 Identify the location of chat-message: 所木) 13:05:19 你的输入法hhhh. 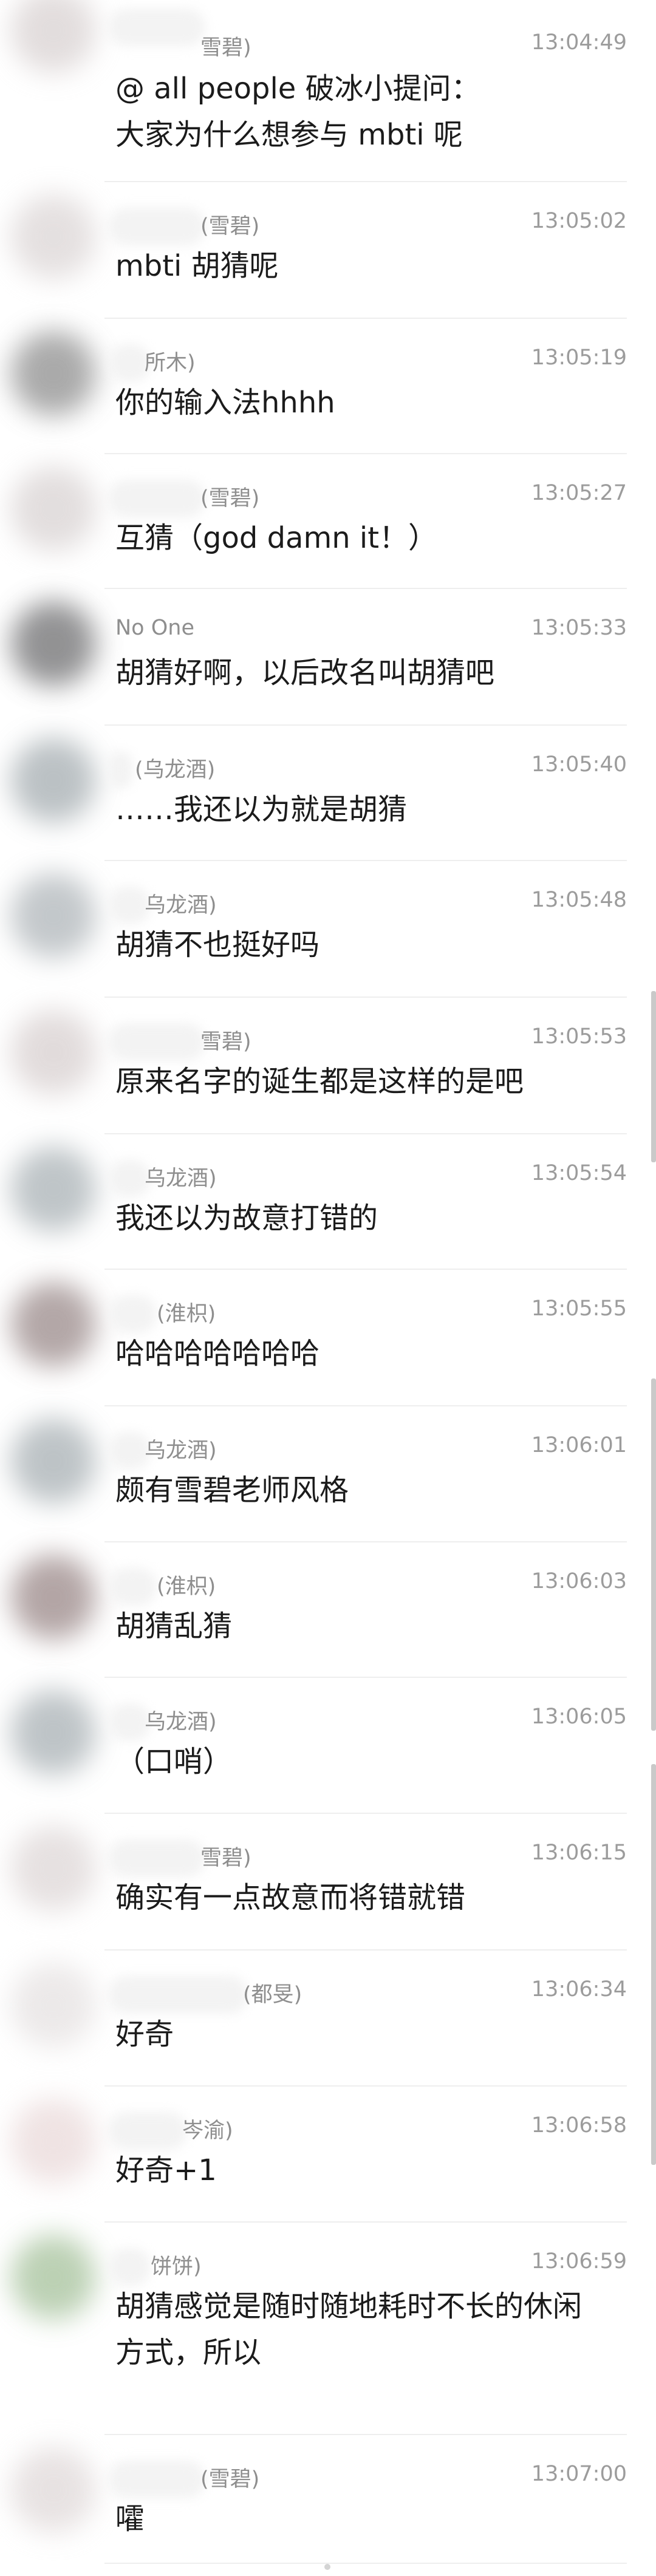
(328, 386).